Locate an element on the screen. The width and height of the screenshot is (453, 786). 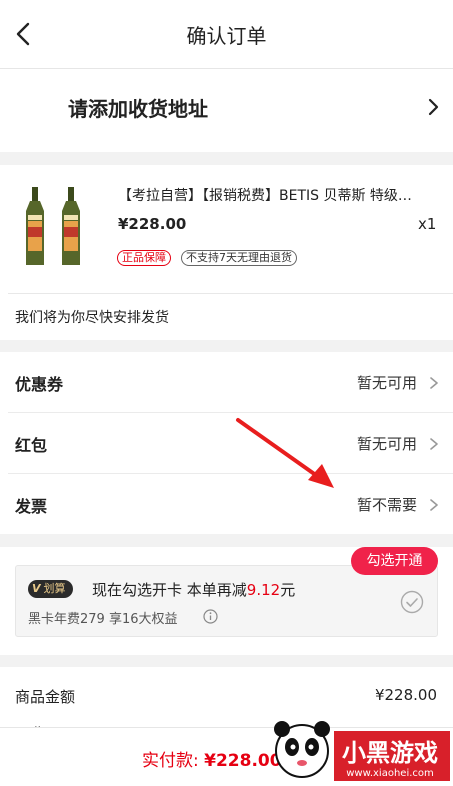
add-address-prompt: 请添加收货地址 is located at coordinates (138, 107).